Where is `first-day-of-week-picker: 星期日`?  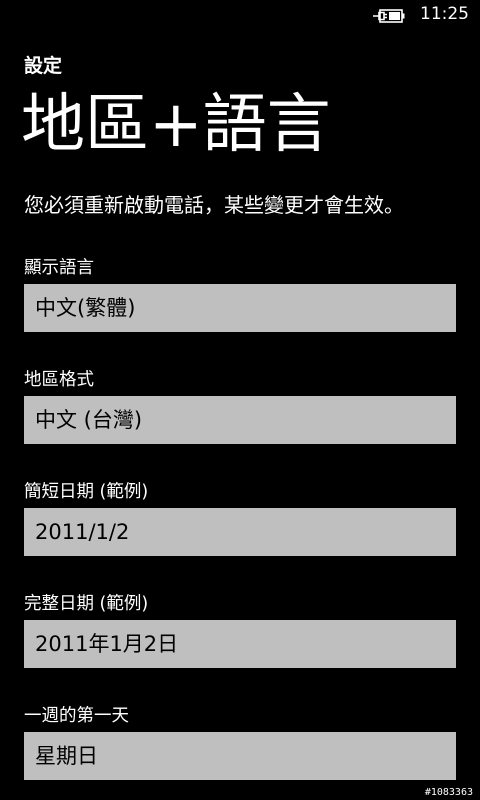
first-day-of-week-picker: 星期日 is located at coordinates (240, 756).